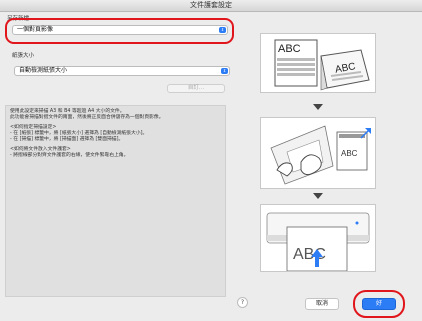 The width and height of the screenshot is (422, 321). Describe the element at coordinates (43, 70) in the screenshot. I see `paper-size-value: 自動檢測紙張大小` at that location.